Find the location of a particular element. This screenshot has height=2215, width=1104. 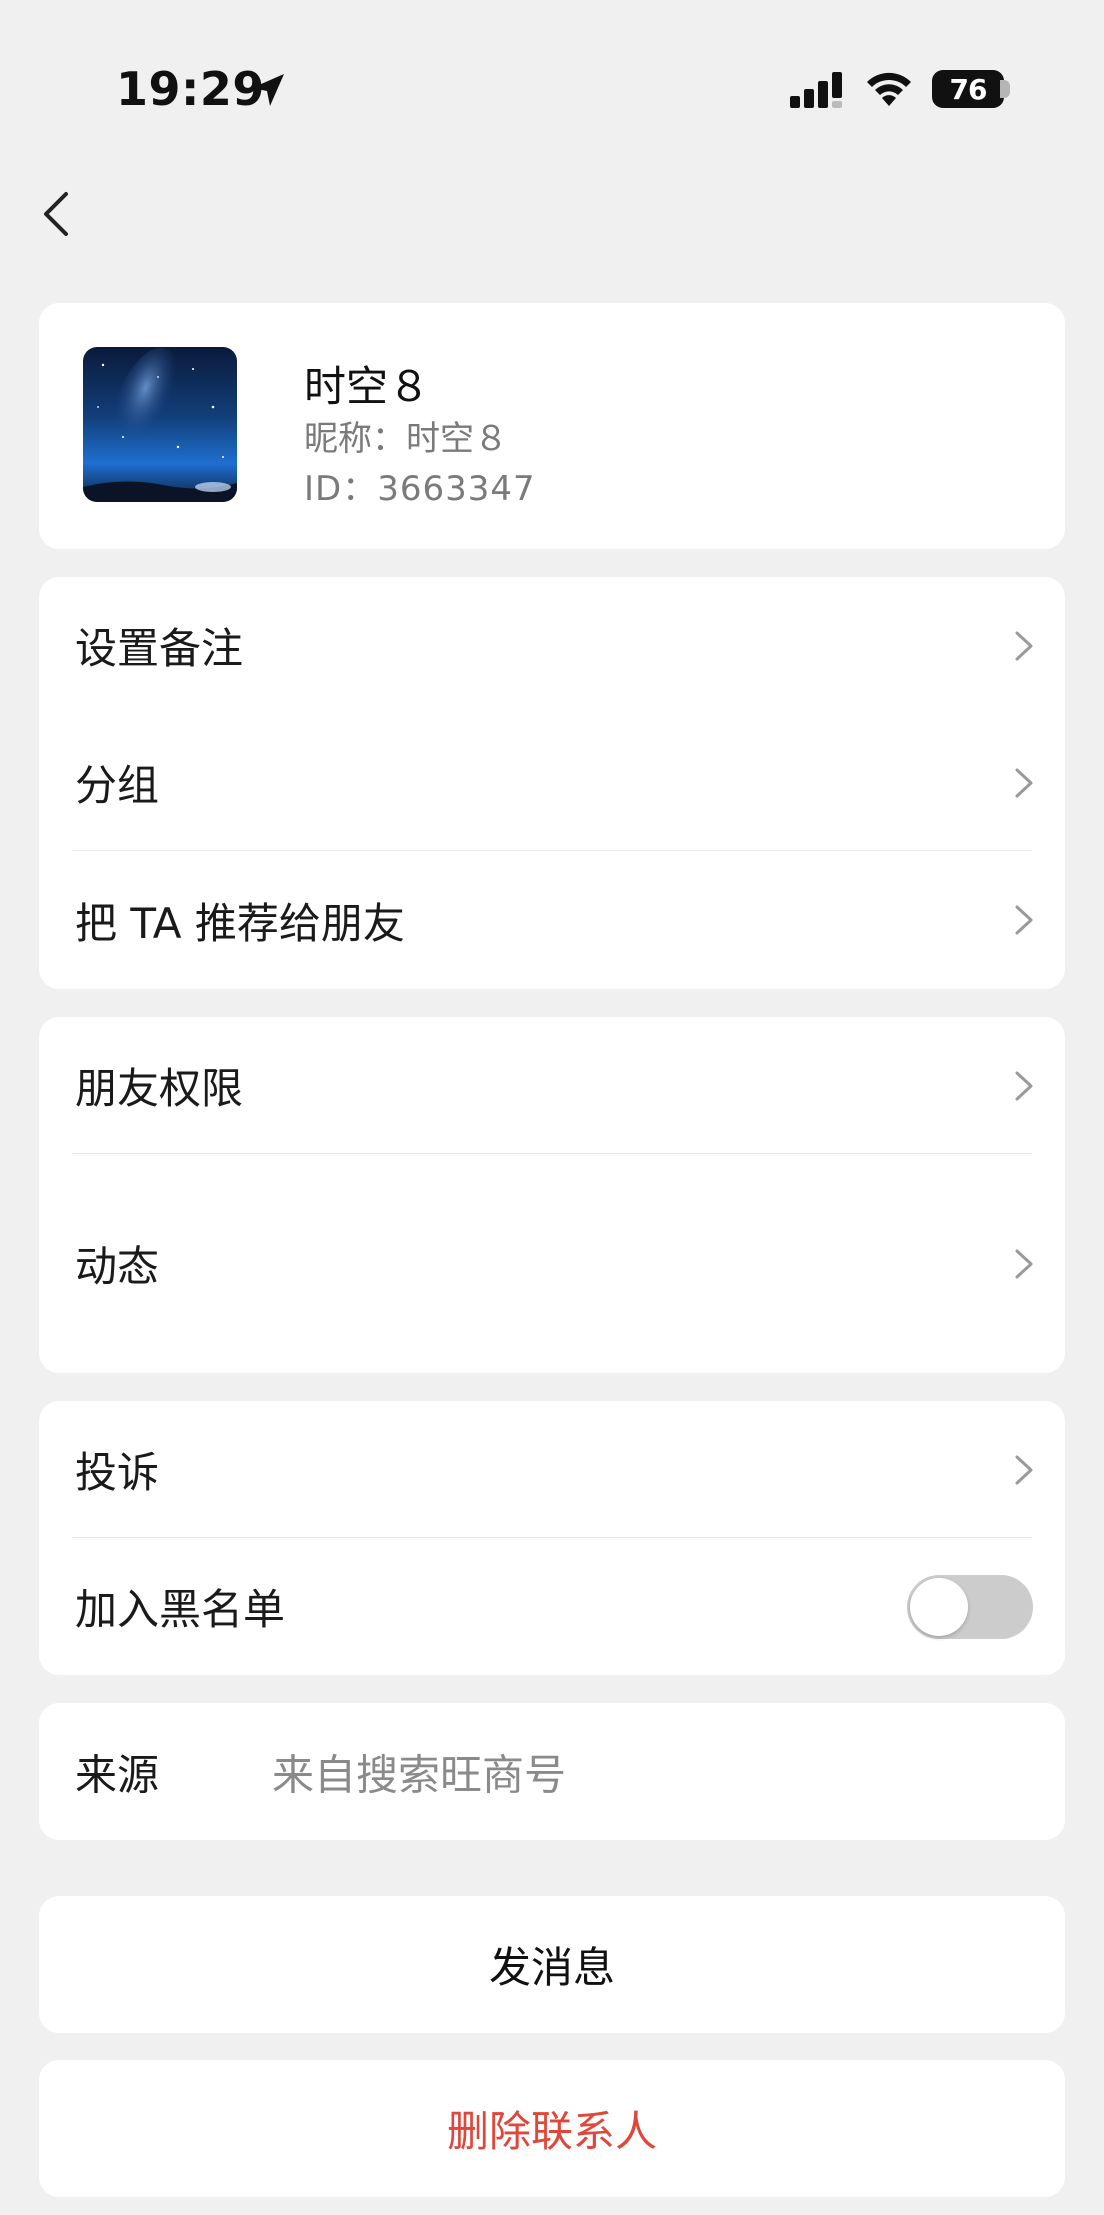

friend-permissions-label: 朋友权限 is located at coordinates (159, 1088).